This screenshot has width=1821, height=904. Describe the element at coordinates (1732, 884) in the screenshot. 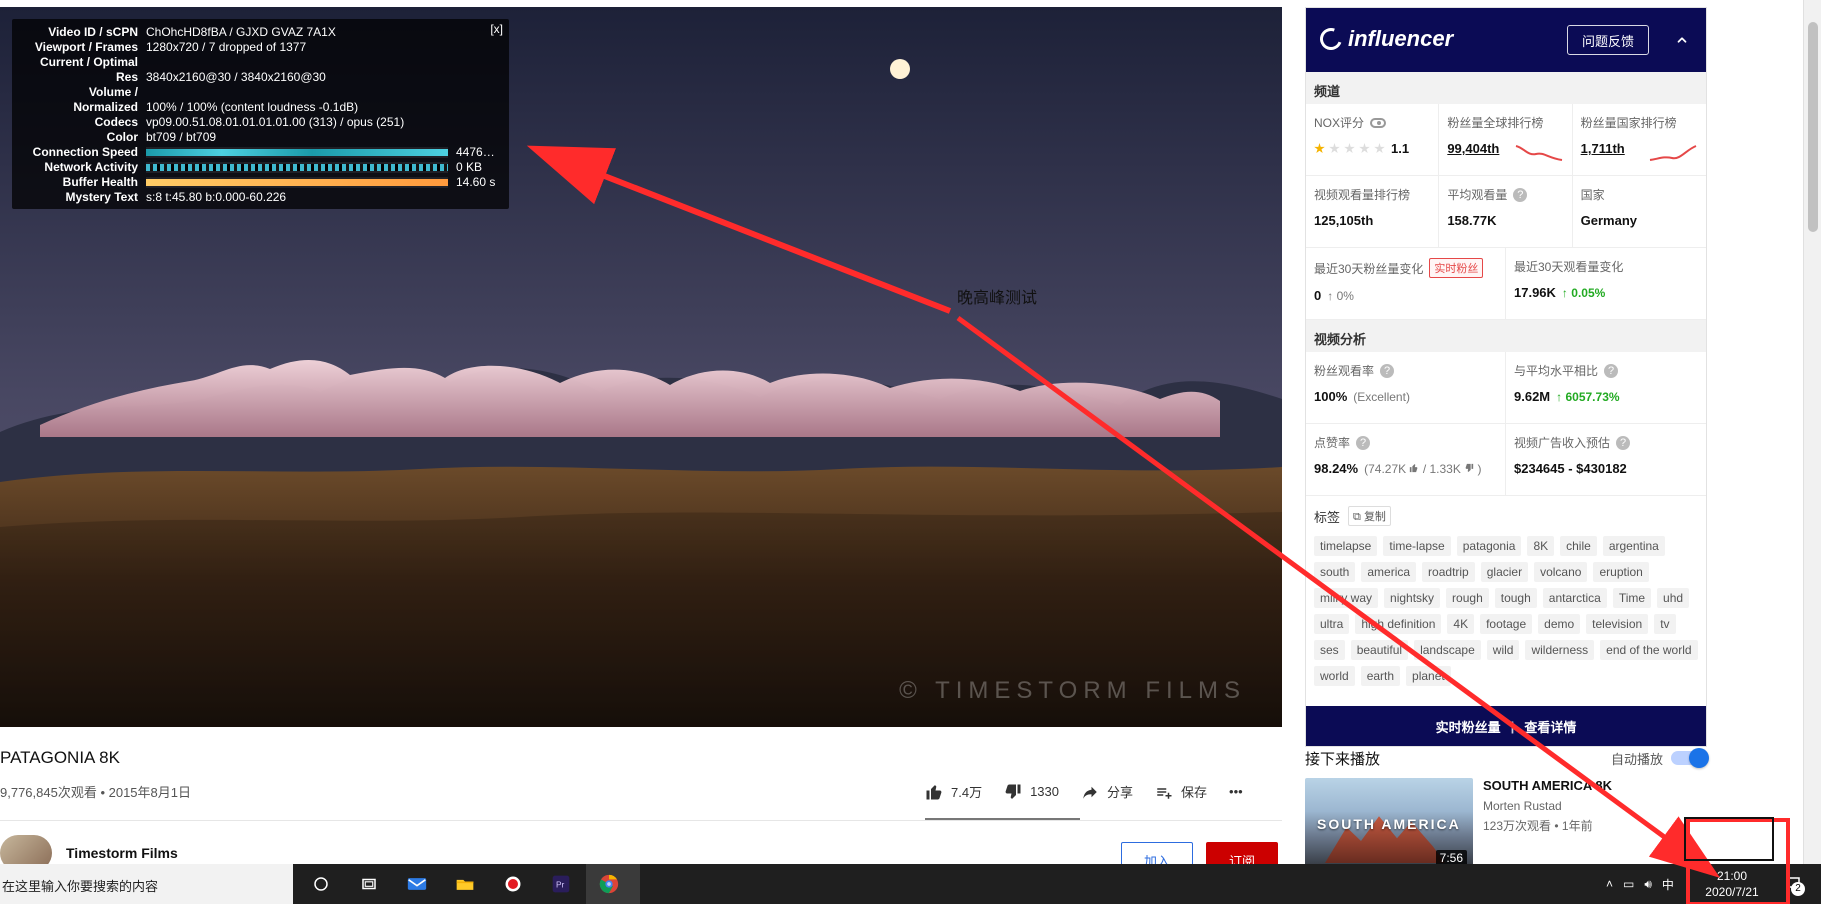

I see `taskbar-clock: 21:00 2020/7/21` at that location.